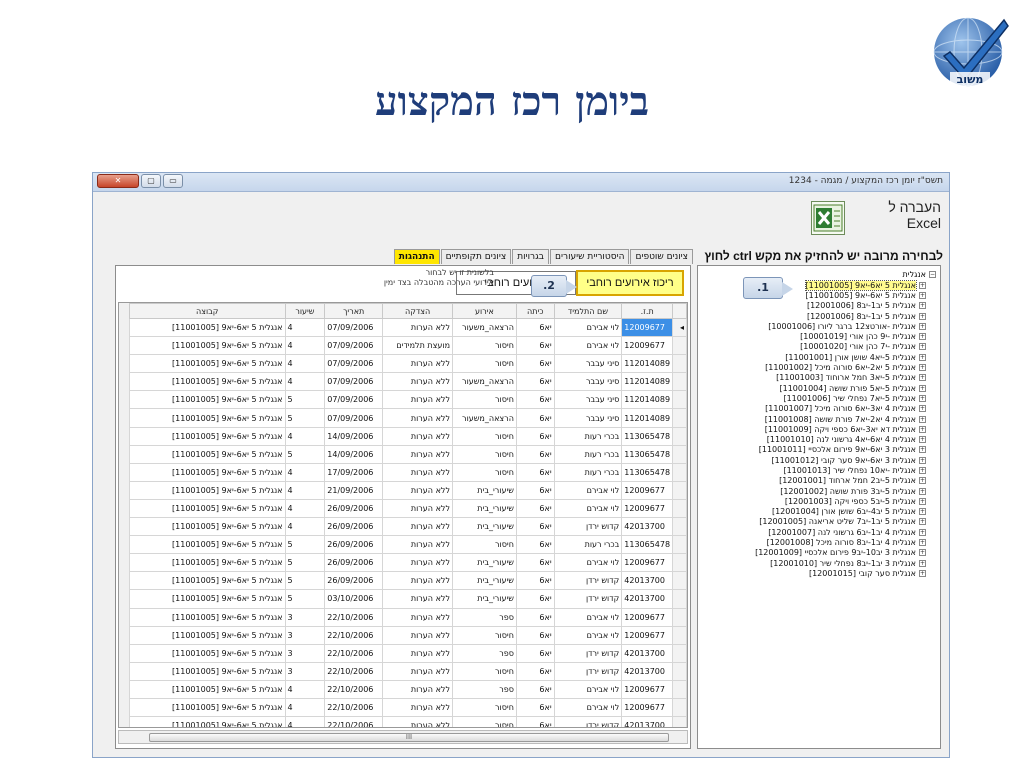  Describe the element at coordinates (354, 472) in the screenshot. I see `table-cell: 17/09/2006` at that location.